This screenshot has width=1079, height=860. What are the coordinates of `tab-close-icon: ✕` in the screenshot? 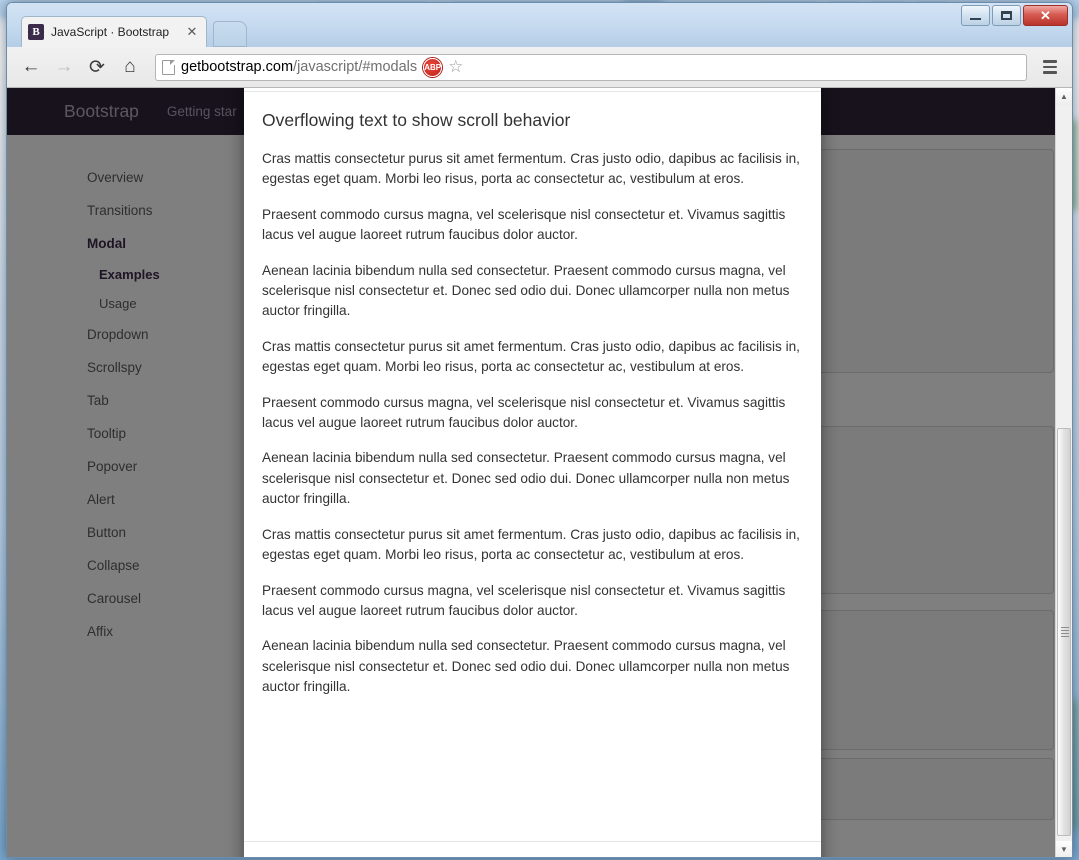 It's located at (192, 32).